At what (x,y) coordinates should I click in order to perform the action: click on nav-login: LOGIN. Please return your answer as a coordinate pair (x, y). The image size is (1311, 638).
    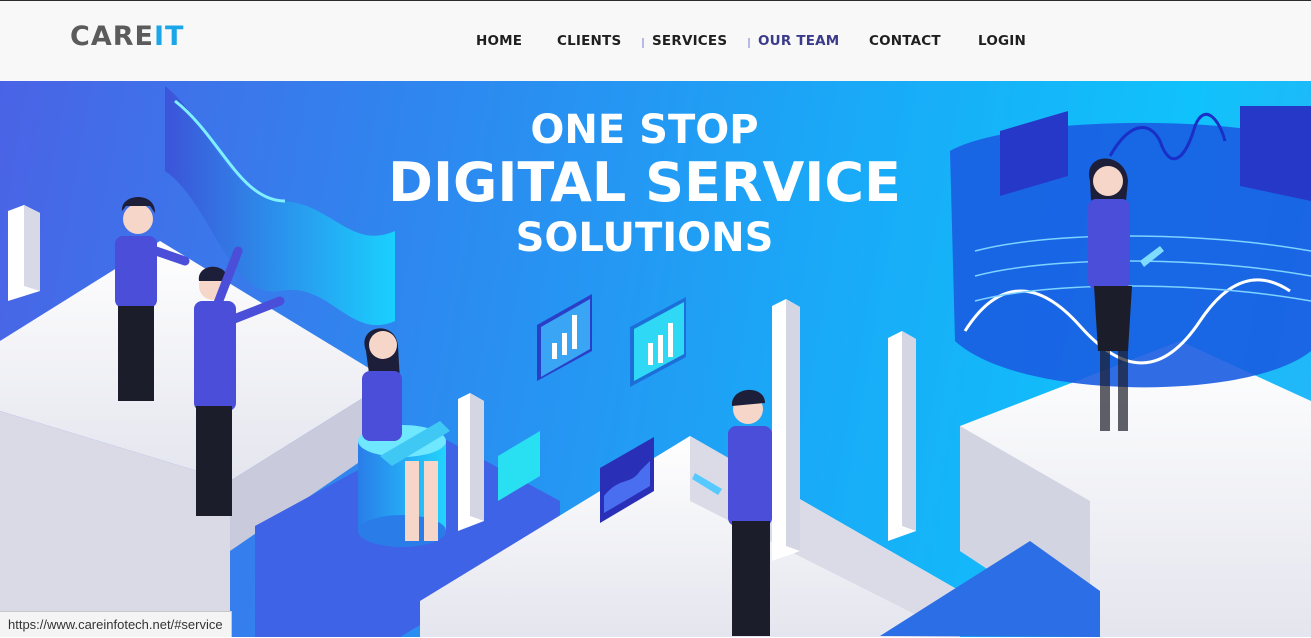
    Looking at the image, I should click on (1002, 41).